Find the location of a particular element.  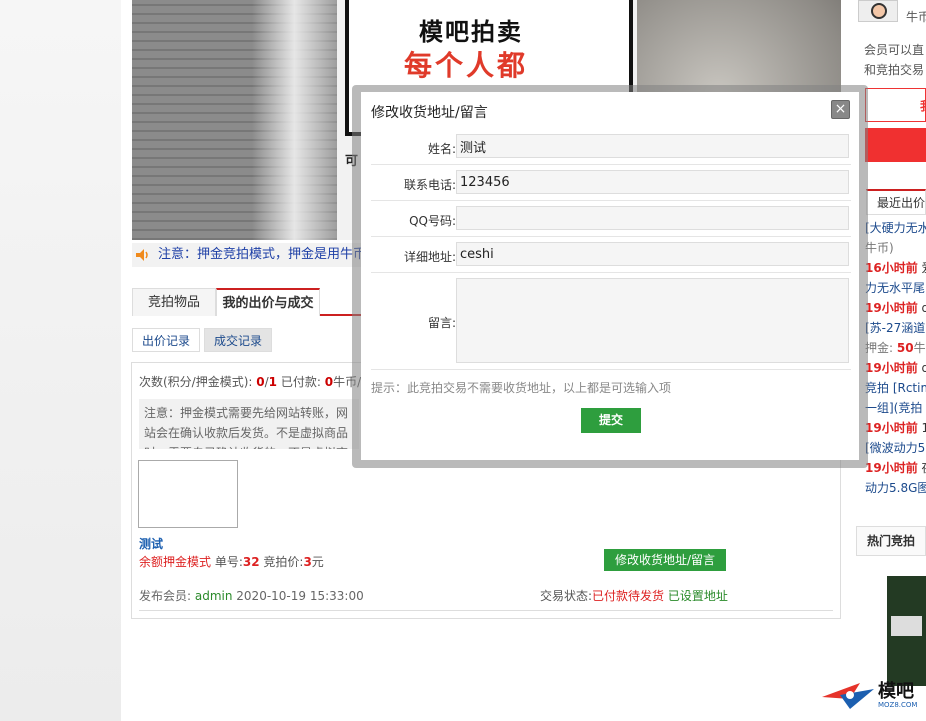

list-item: 力无水平尾 is located at coordinates (895, 288).